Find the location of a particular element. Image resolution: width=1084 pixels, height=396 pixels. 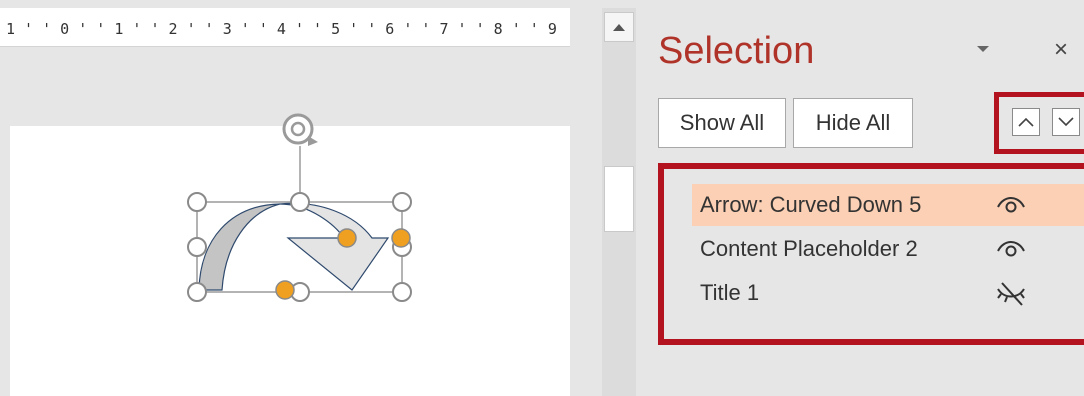

eye-hidden-icon is located at coordinates (1011, 293).